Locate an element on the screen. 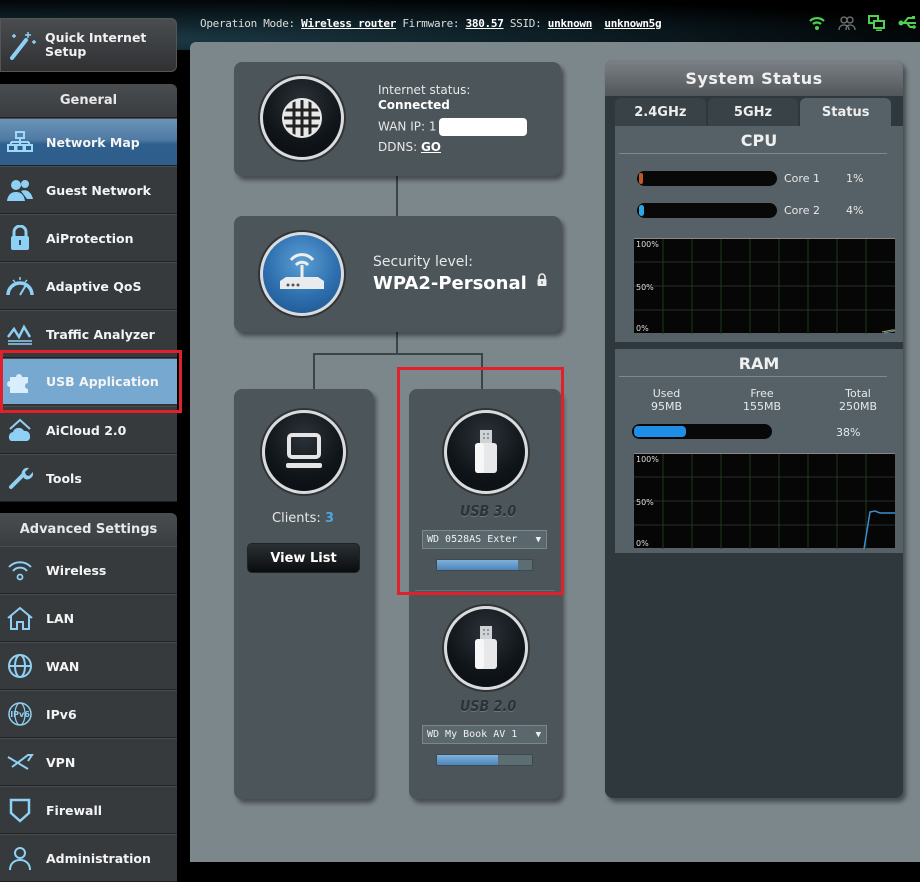 The width and height of the screenshot is (920, 882). sidebar-item-lan: LAN is located at coordinates (88, 618).